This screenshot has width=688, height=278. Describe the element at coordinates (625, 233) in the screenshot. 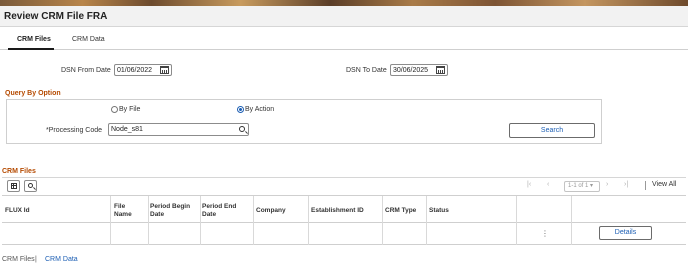

I see `details-button: Details` at that location.